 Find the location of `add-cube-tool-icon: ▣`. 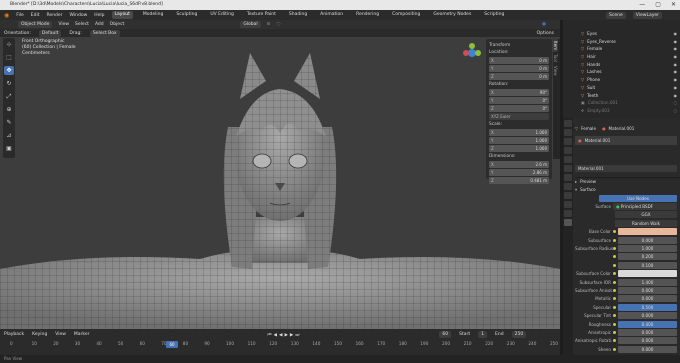

add-cube-tool-icon: ▣ is located at coordinates (9, 148).